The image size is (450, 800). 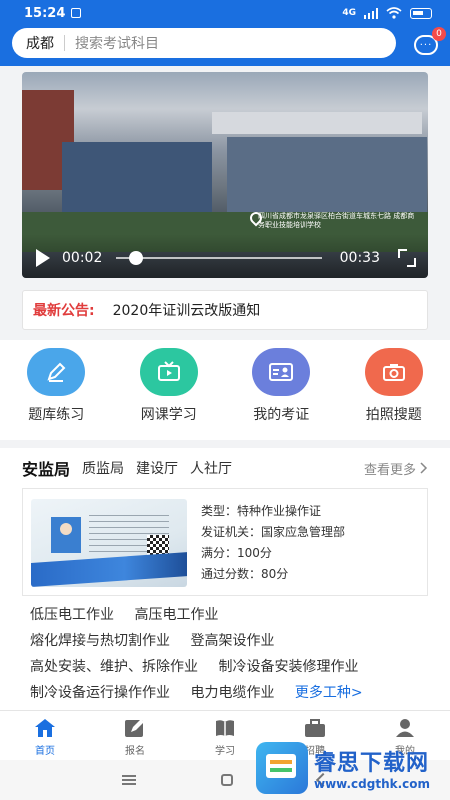 What do you see at coordinates (288, 667) in the screenshot?
I see `job-type-item: 制冷设备安装修理作业` at bounding box center [288, 667].